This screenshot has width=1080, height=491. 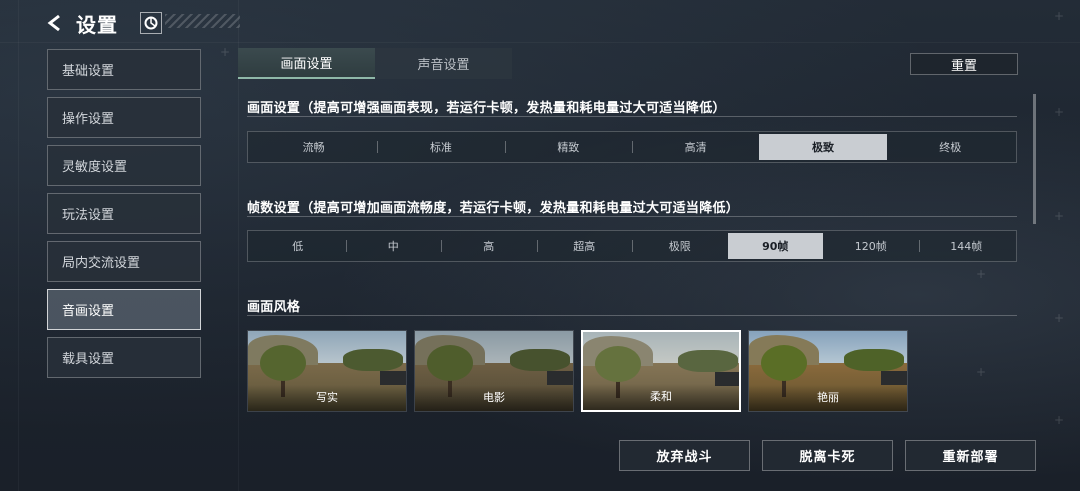 I want to click on style-selector: 写实 电影 柔和 艳丽, so click(x=581, y=371).